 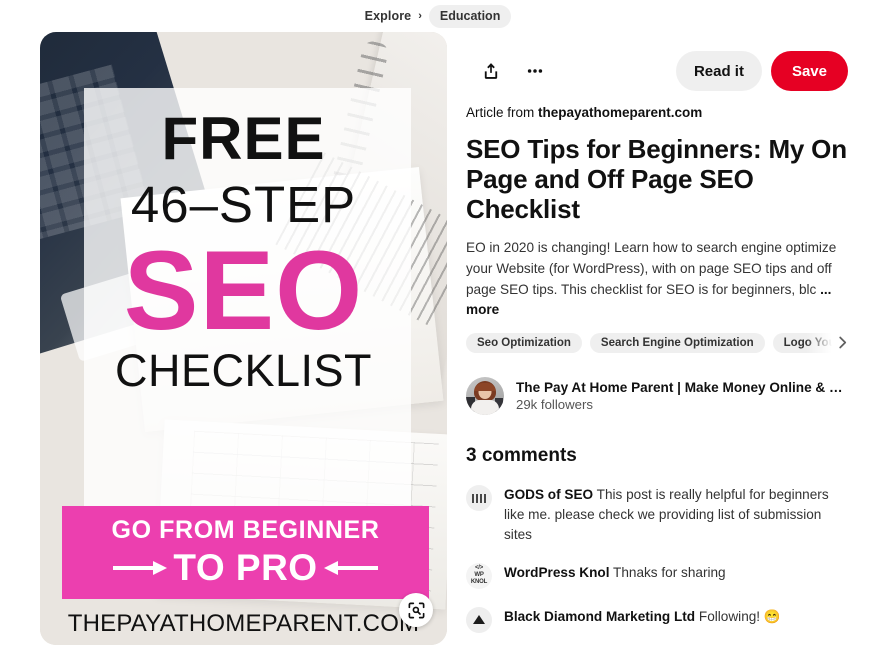 What do you see at coordinates (557, 572) in the screenshot?
I see `comment-author: WordPress Knol` at bounding box center [557, 572].